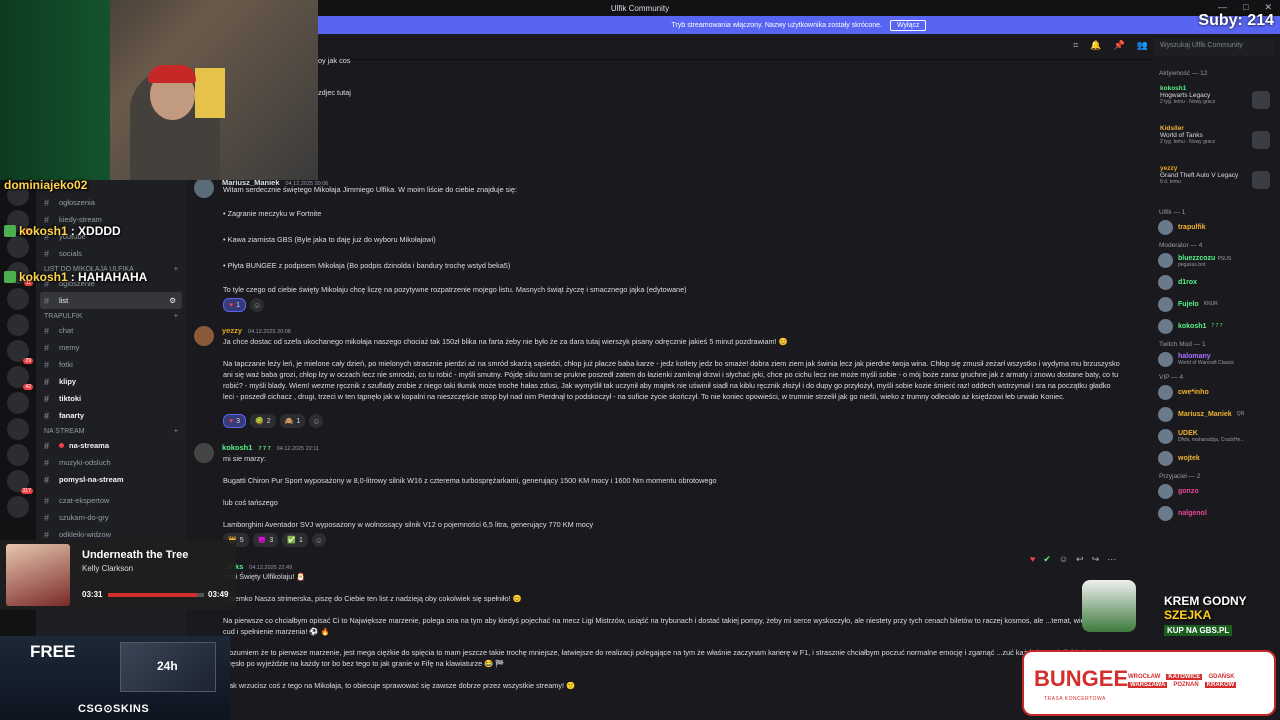  I want to click on gta-v-icon, so click(1261, 180).